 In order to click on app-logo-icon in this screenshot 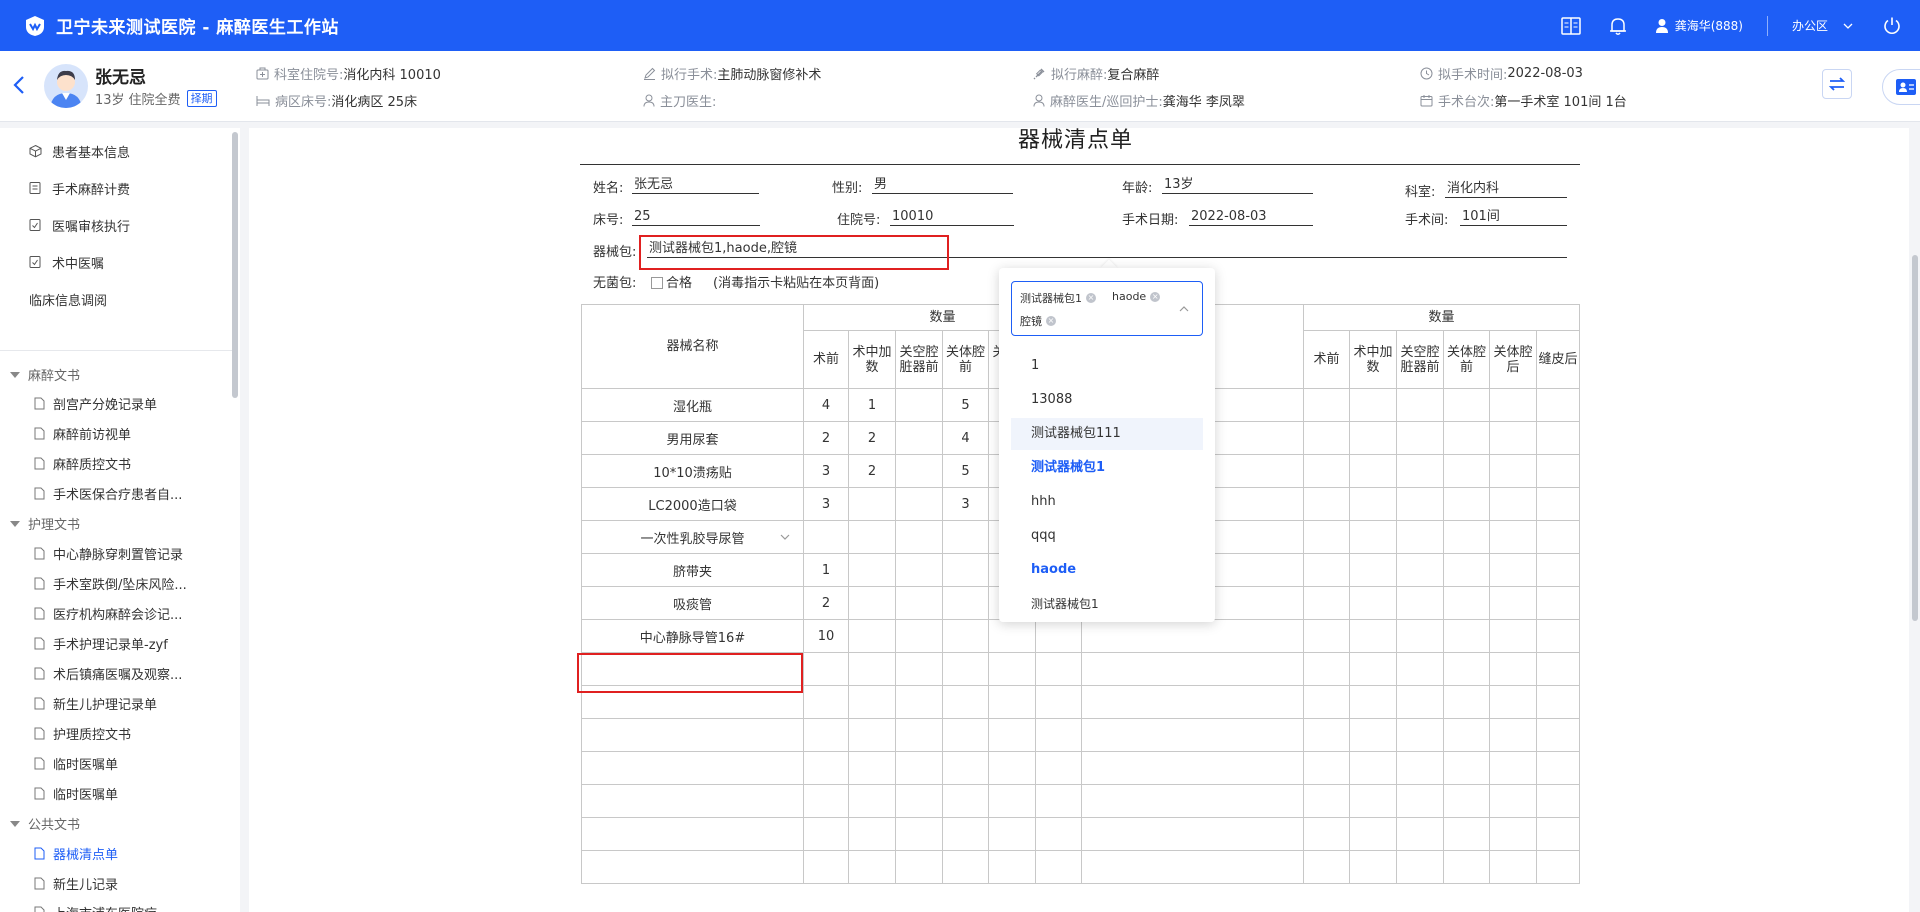, I will do `click(35, 25)`.